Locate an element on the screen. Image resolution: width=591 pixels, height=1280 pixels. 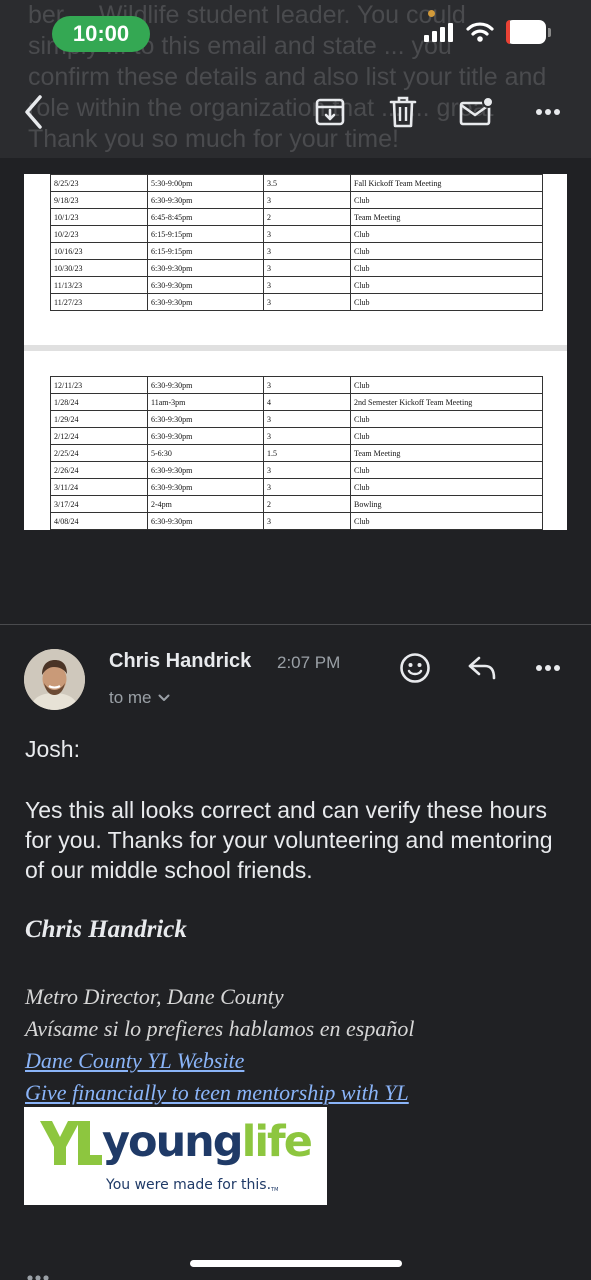
hours-cell: 2 is located at coordinates (307, 504).